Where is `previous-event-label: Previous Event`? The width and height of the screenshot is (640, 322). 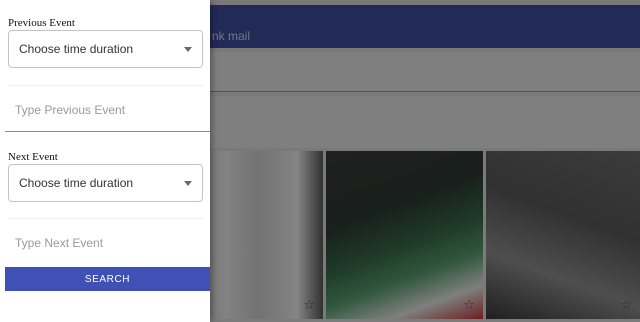
previous-event-label: Previous Event is located at coordinates (41, 23).